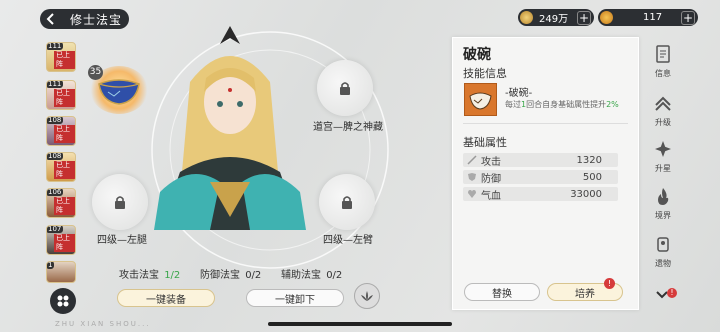 The width and height of the screenshot is (720, 332). I want to click on attack-treasure-count: 攻击法宝 1/2, so click(150, 275).